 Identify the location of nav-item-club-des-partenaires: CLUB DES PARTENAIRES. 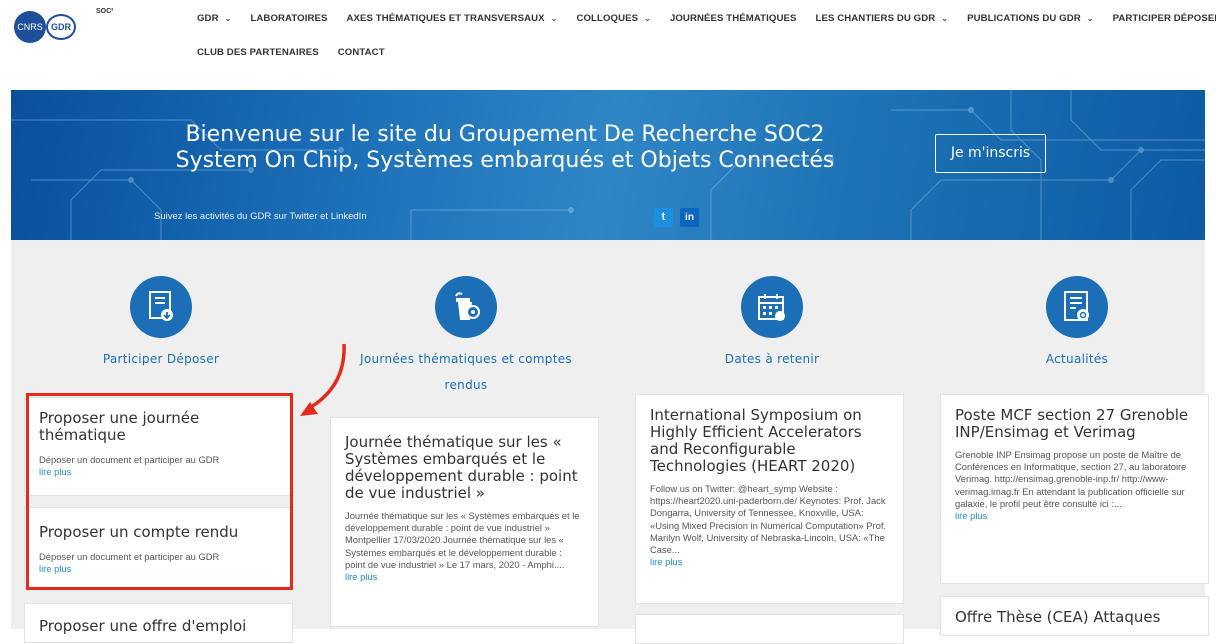
(258, 52).